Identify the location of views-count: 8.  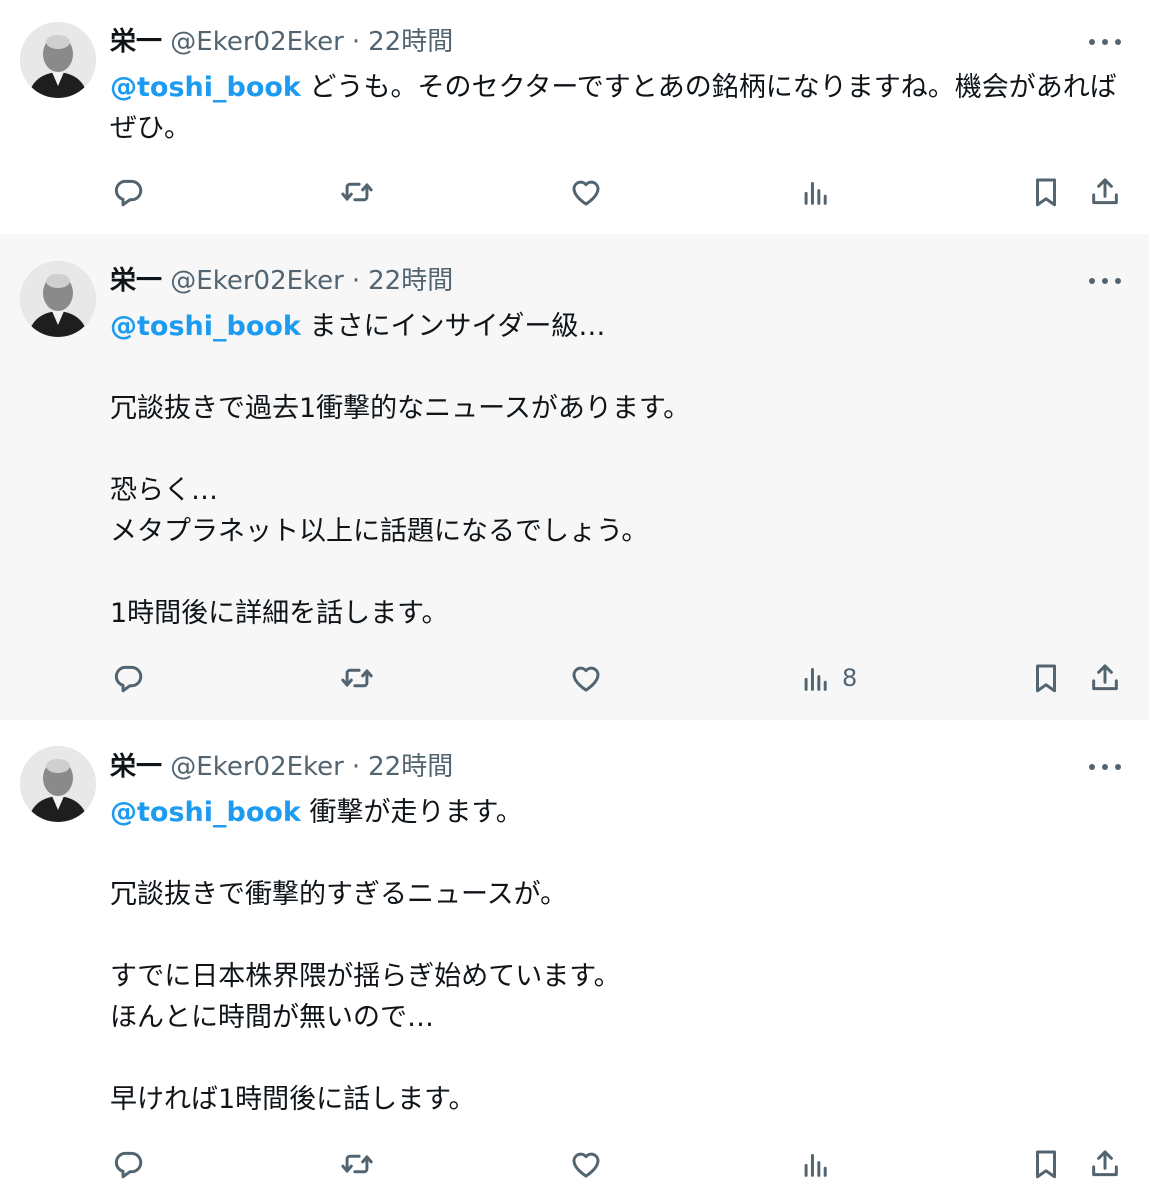
(850, 678).